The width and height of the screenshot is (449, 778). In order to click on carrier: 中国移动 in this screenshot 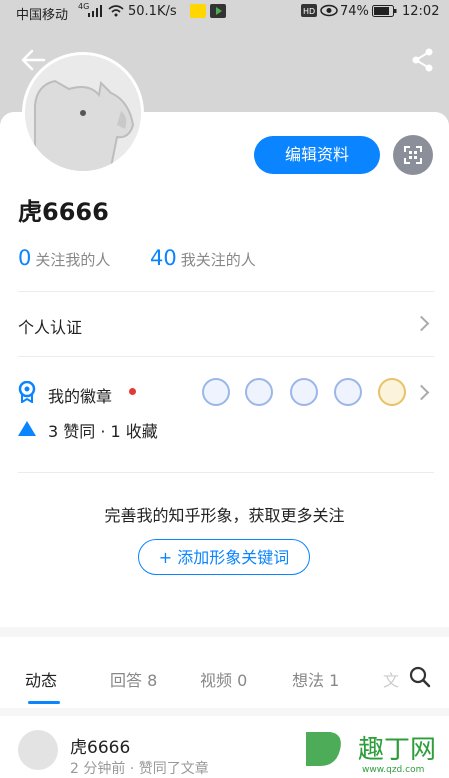, I will do `click(42, 15)`.